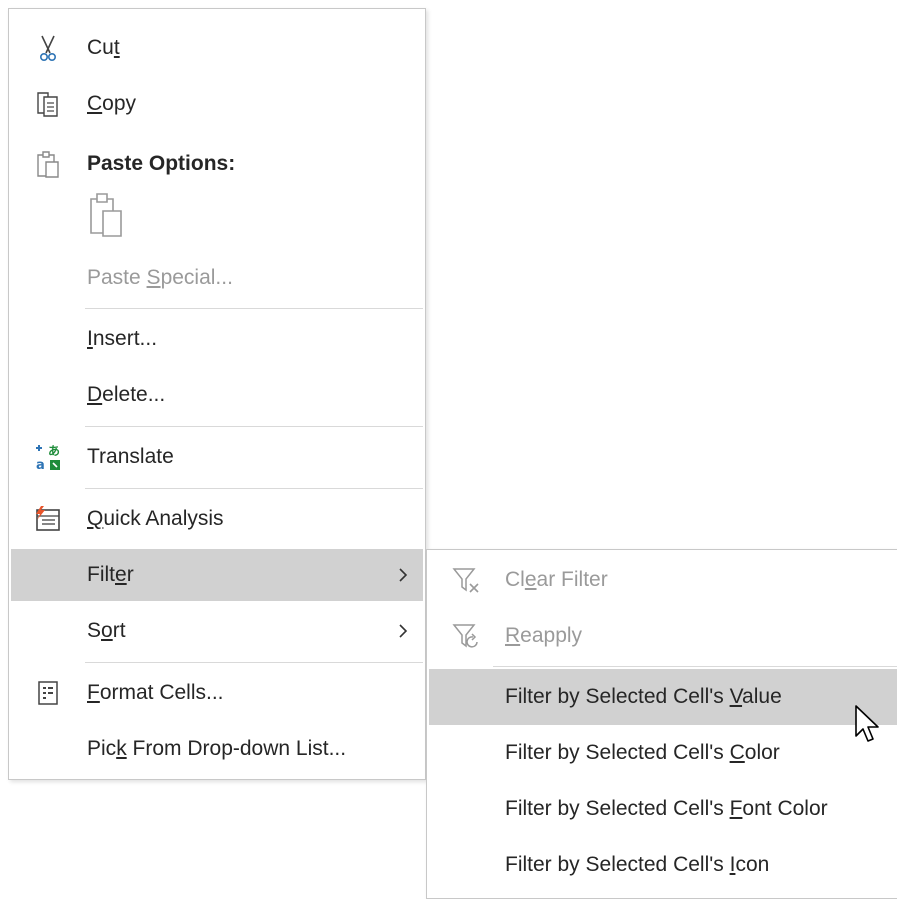 This screenshot has width=897, height=899. Describe the element at coordinates (155, 518) in the screenshot. I see `menu-item-label: Quick Analysis` at that location.